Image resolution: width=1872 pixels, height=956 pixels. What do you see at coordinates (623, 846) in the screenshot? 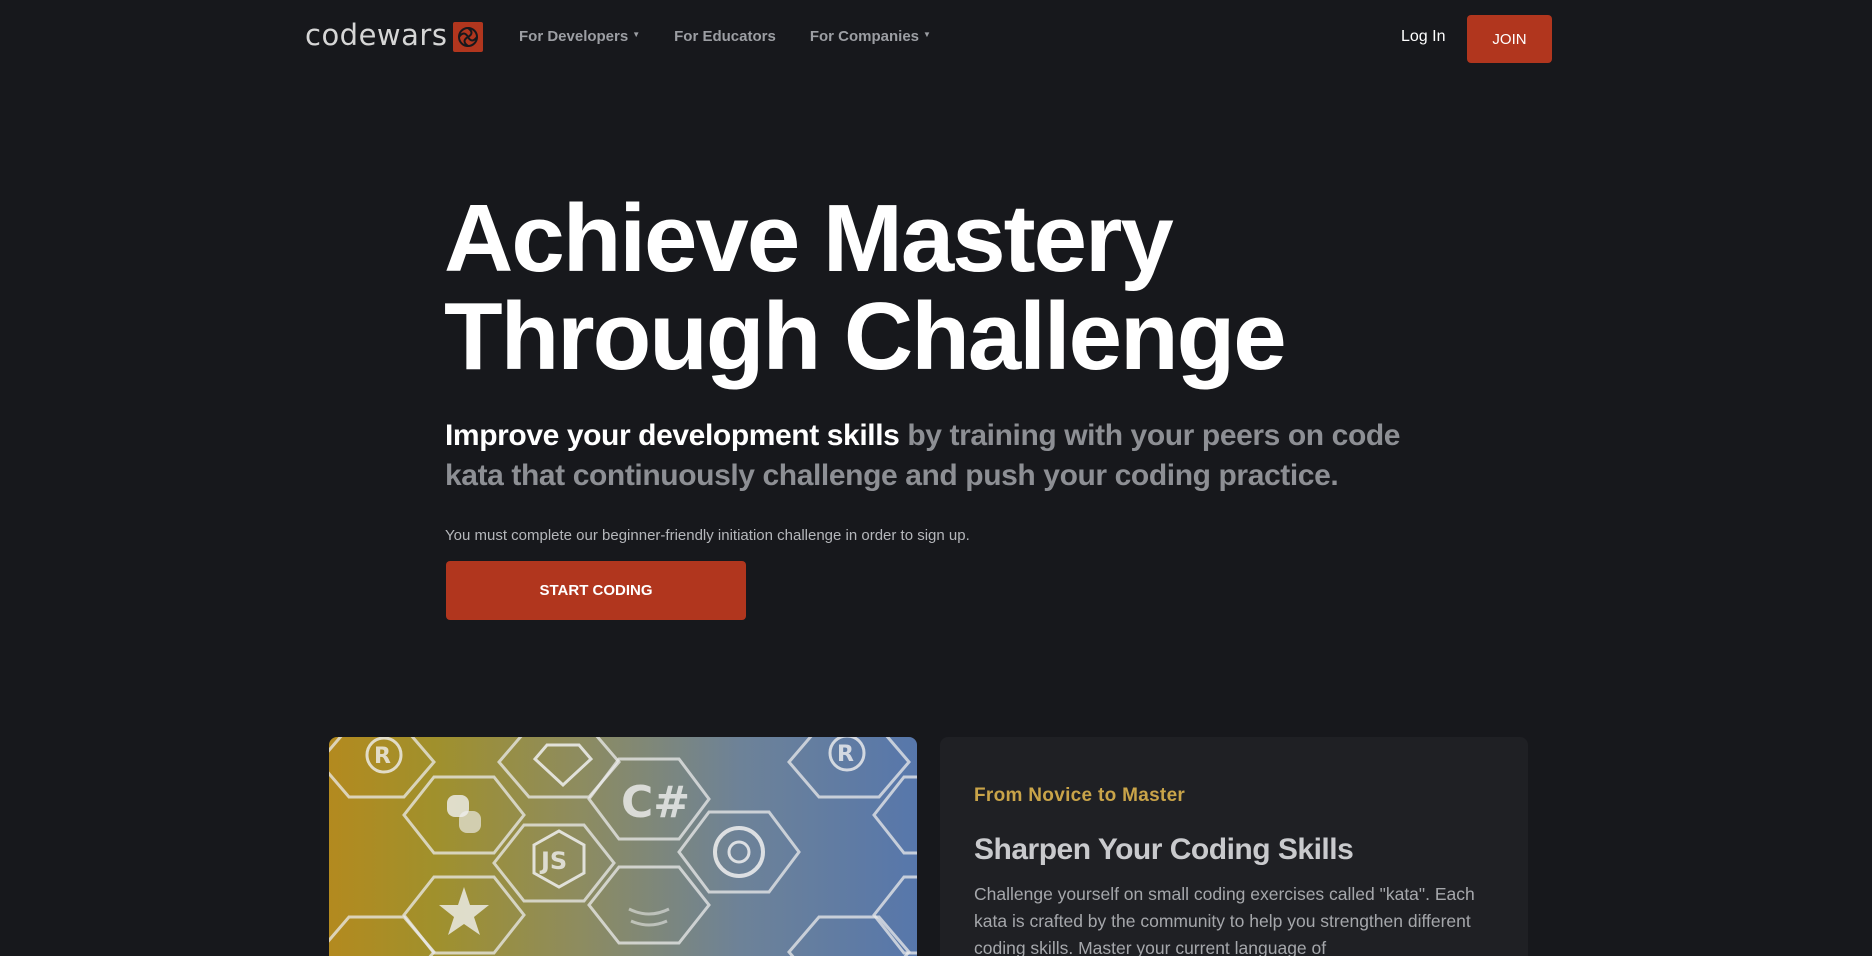
I see `language-hex-illustration: R C# JS R` at bounding box center [623, 846].